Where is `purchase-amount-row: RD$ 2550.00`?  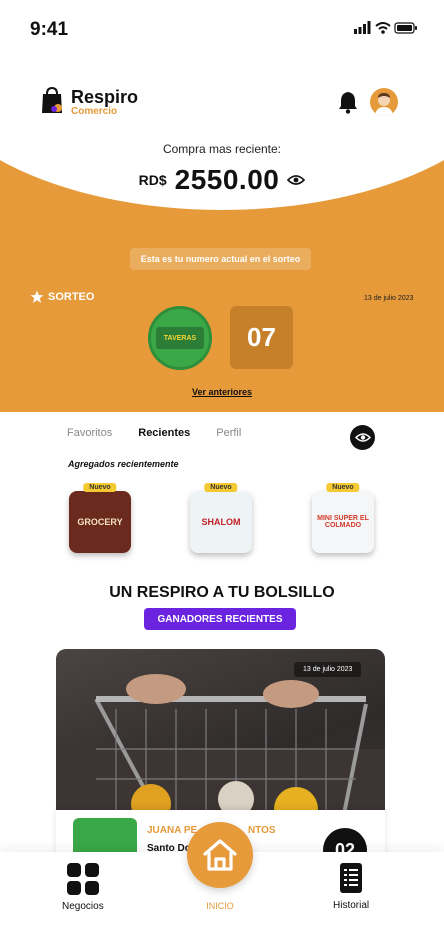
purchase-amount-row: RD$ 2550.00 is located at coordinates (222, 180).